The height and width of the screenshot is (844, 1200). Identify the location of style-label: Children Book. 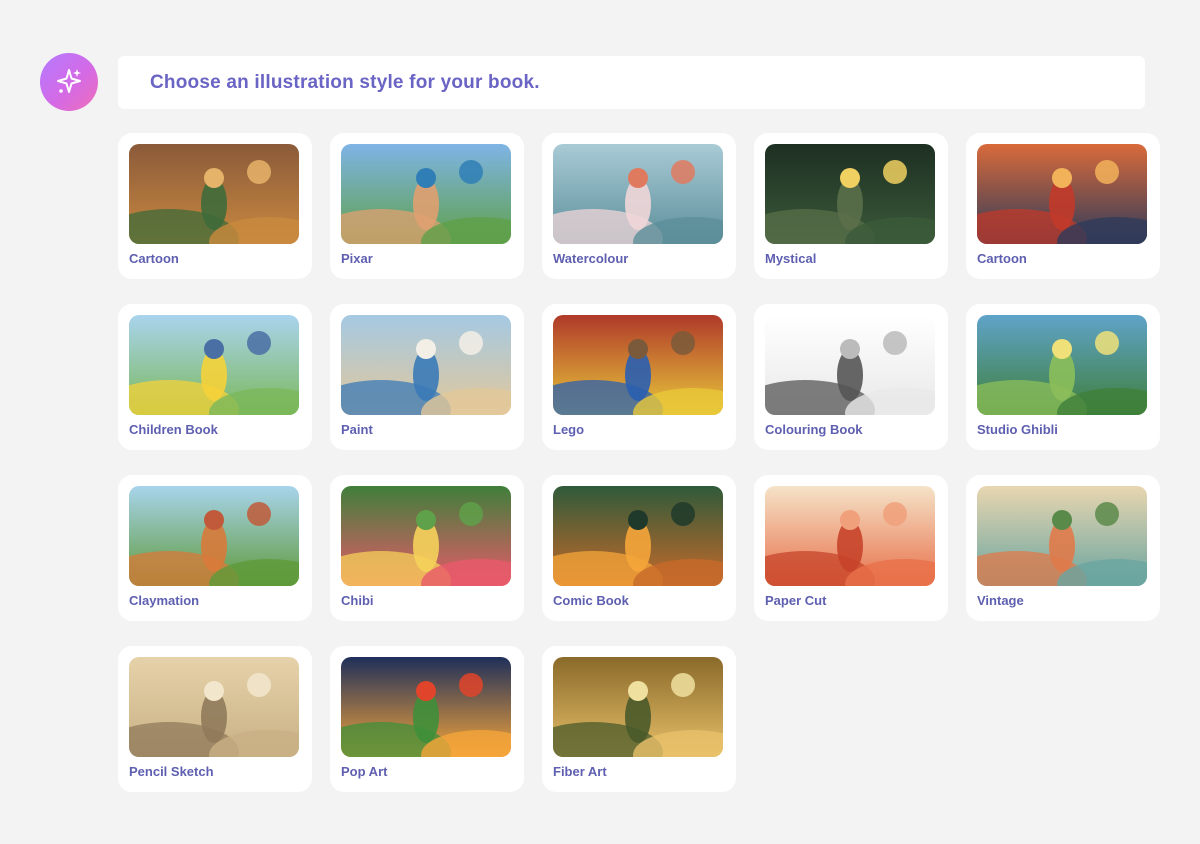
(173, 429).